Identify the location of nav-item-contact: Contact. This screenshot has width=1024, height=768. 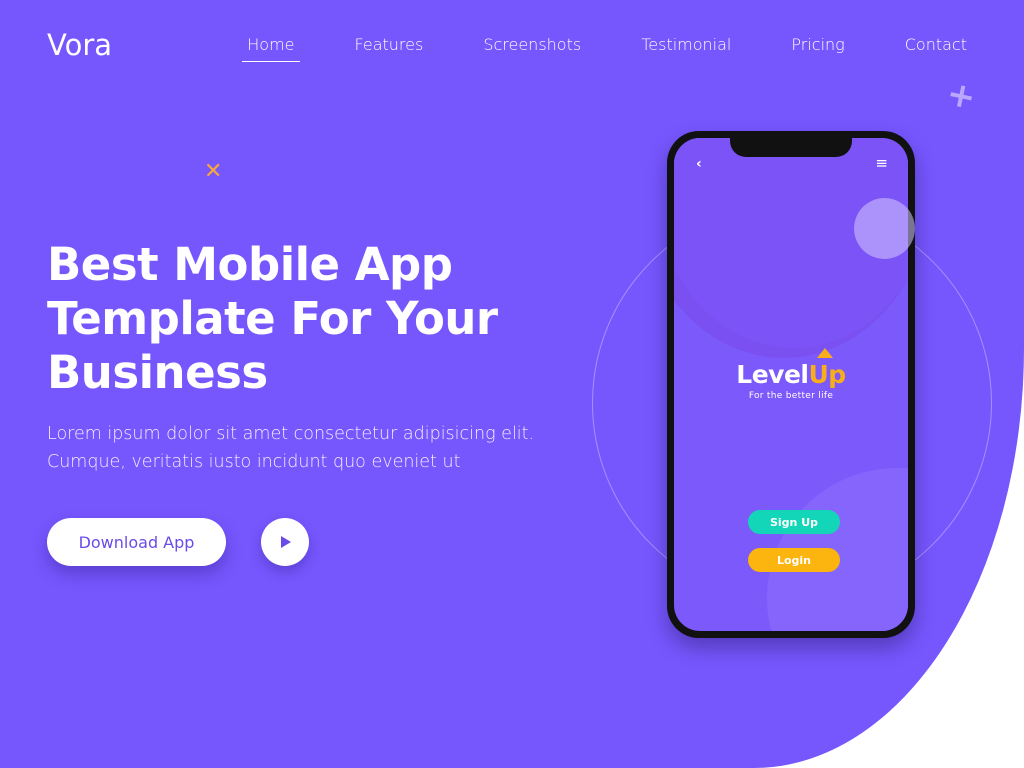
(936, 48).